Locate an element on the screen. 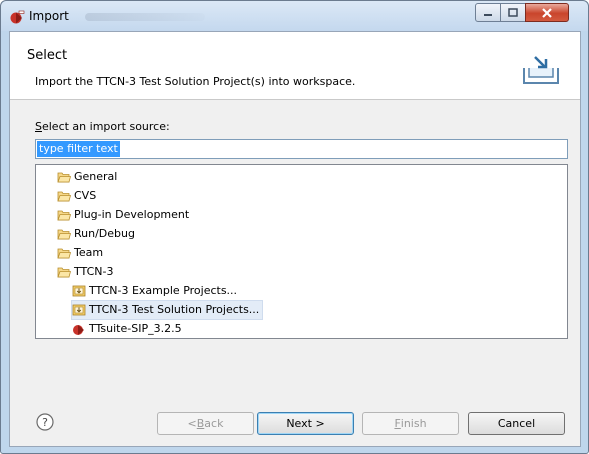 The width and height of the screenshot is (589, 454). back-button: < Back is located at coordinates (205, 423).